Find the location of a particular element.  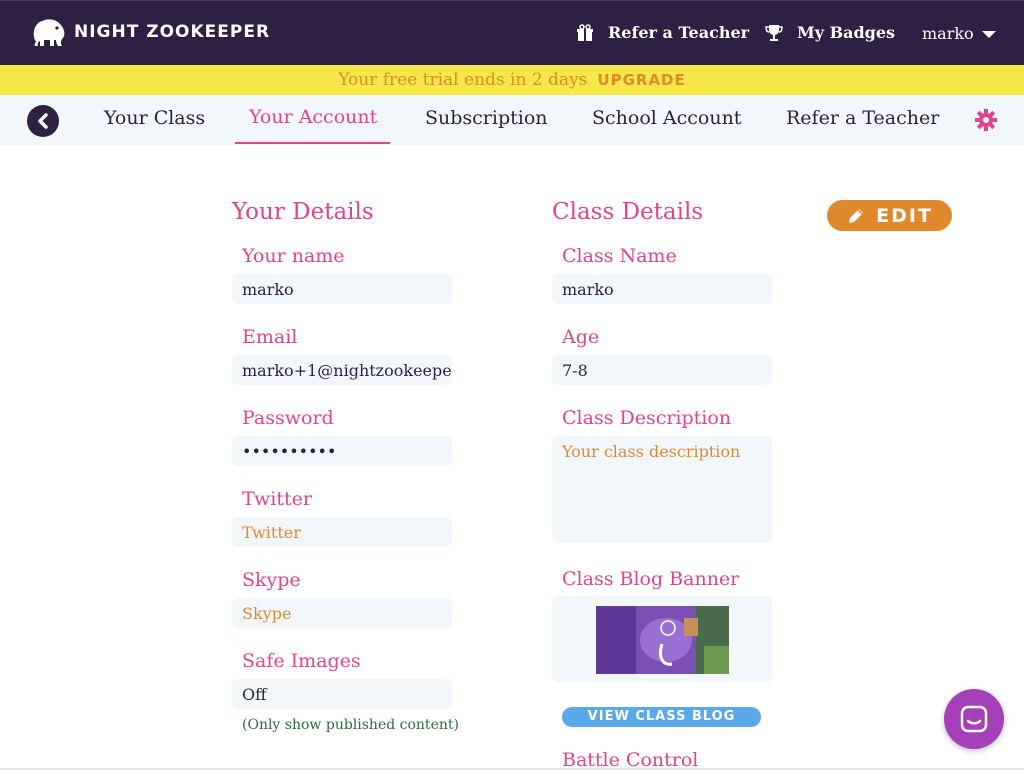

elephant-logo-icon is located at coordinates (49, 32).